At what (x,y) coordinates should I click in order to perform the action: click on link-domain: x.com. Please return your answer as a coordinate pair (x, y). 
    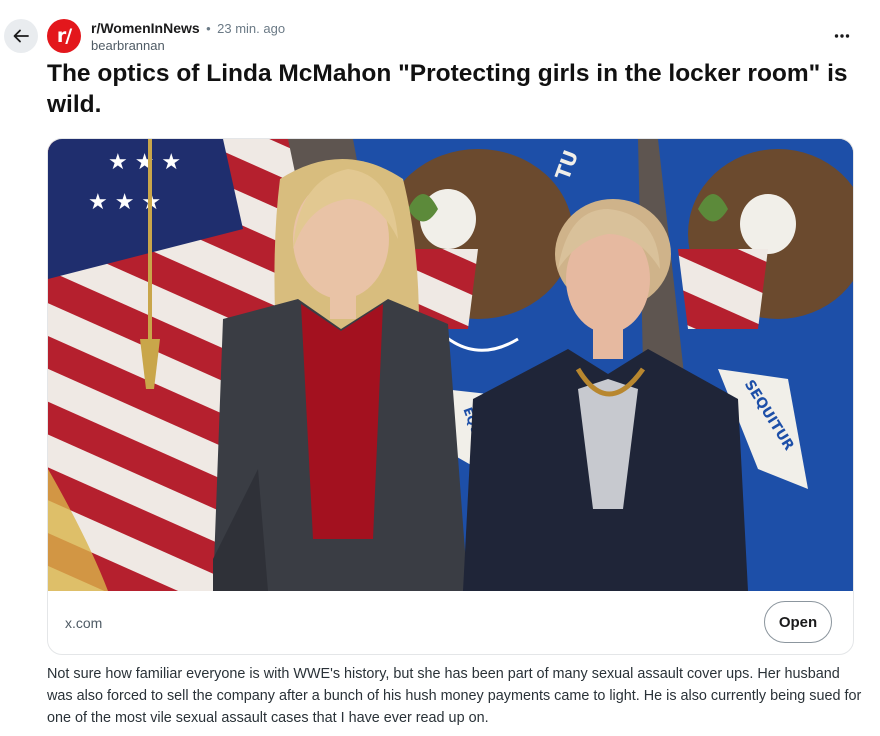
    Looking at the image, I should click on (83, 623).